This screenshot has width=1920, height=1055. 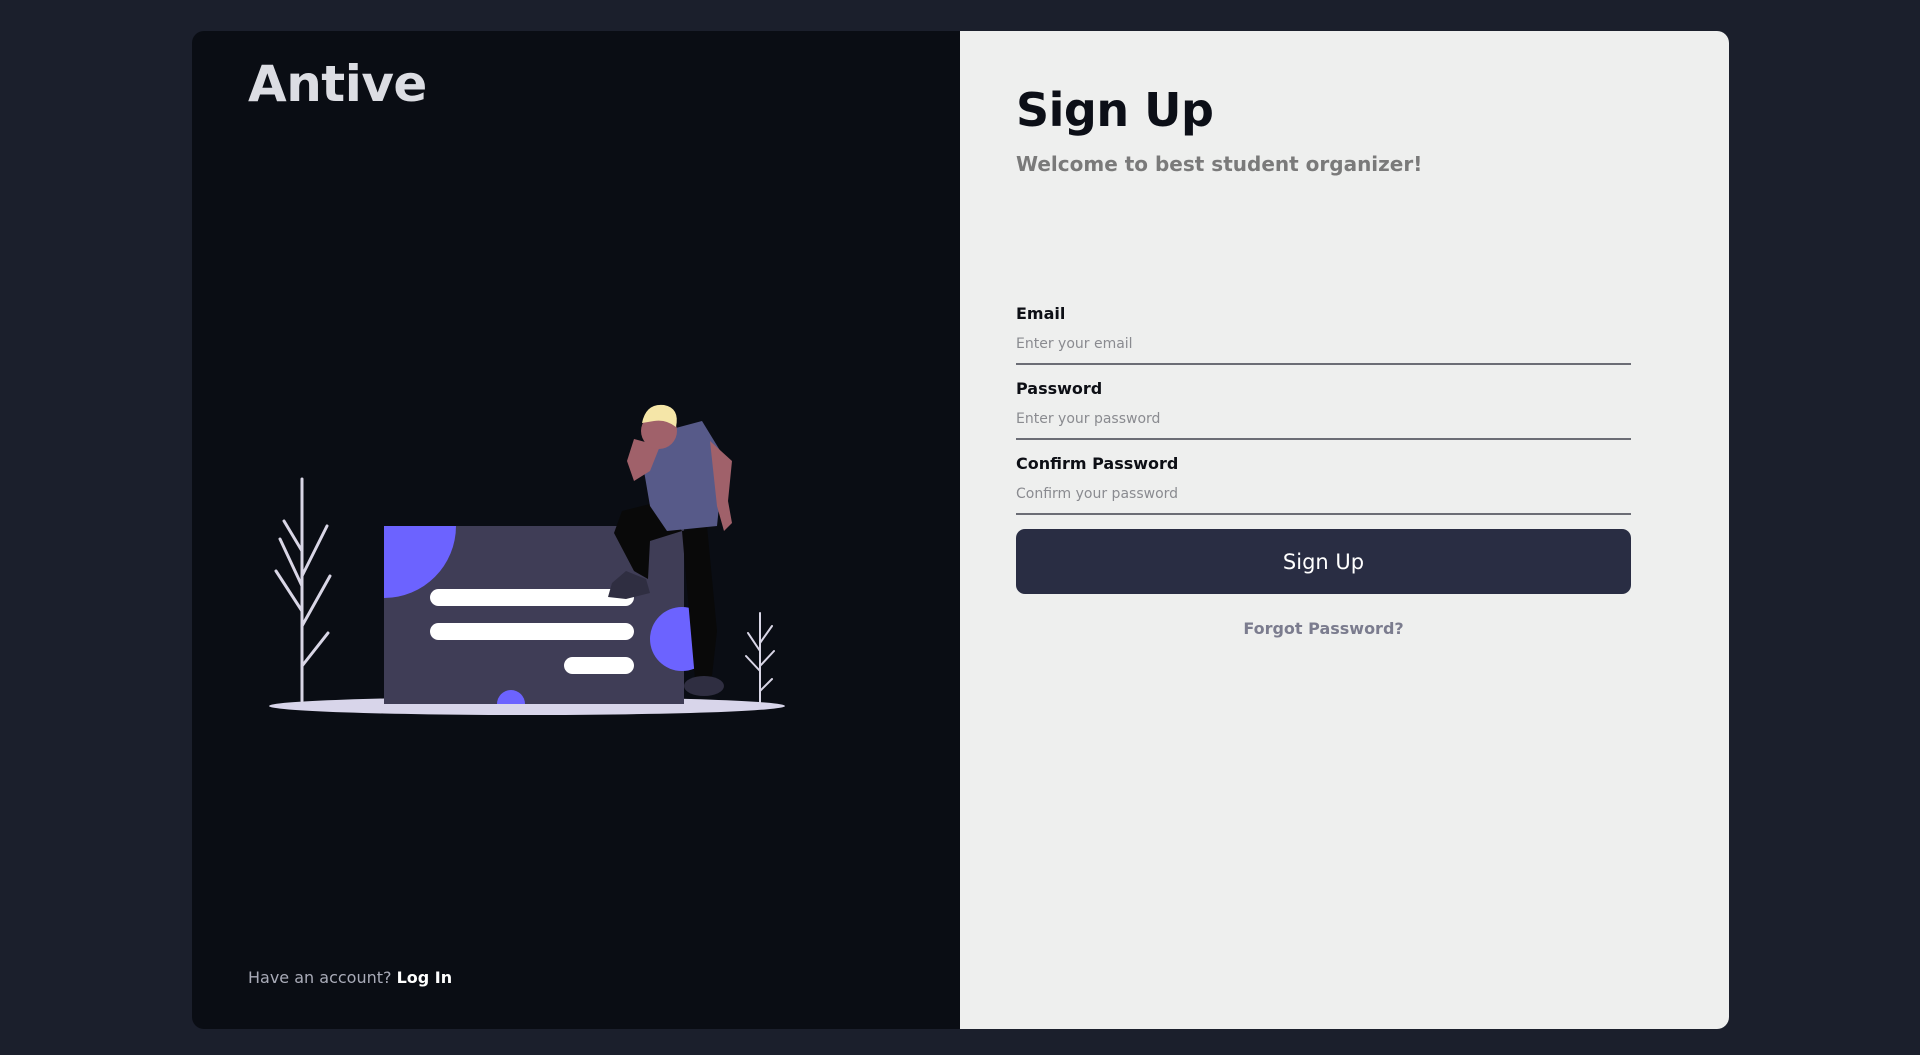 I want to click on forgot-password-link: Forgot Password?, so click(x=1323, y=628).